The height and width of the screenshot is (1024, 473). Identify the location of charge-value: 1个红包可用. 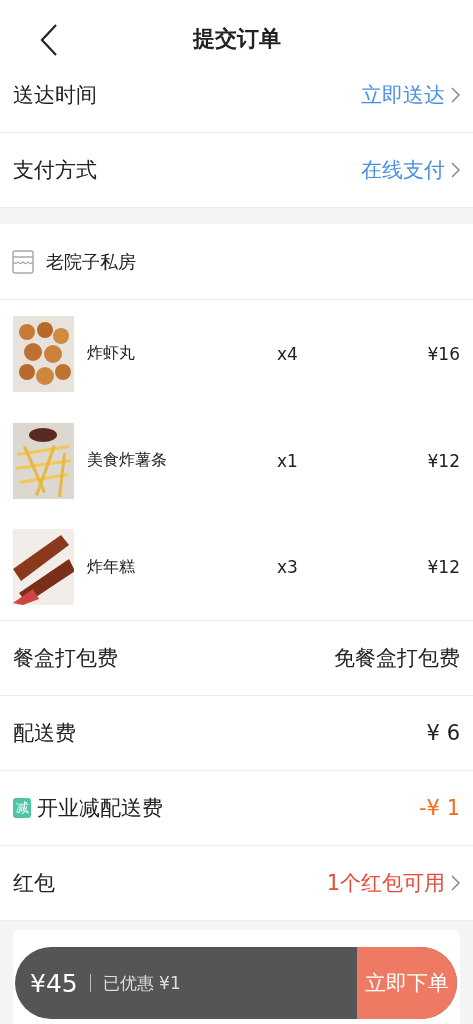
(385, 883).